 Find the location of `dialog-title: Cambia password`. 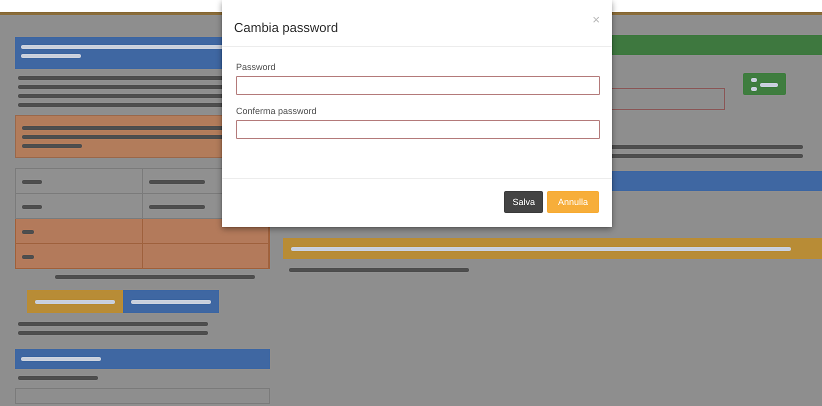

dialog-title: Cambia password is located at coordinates (286, 27).